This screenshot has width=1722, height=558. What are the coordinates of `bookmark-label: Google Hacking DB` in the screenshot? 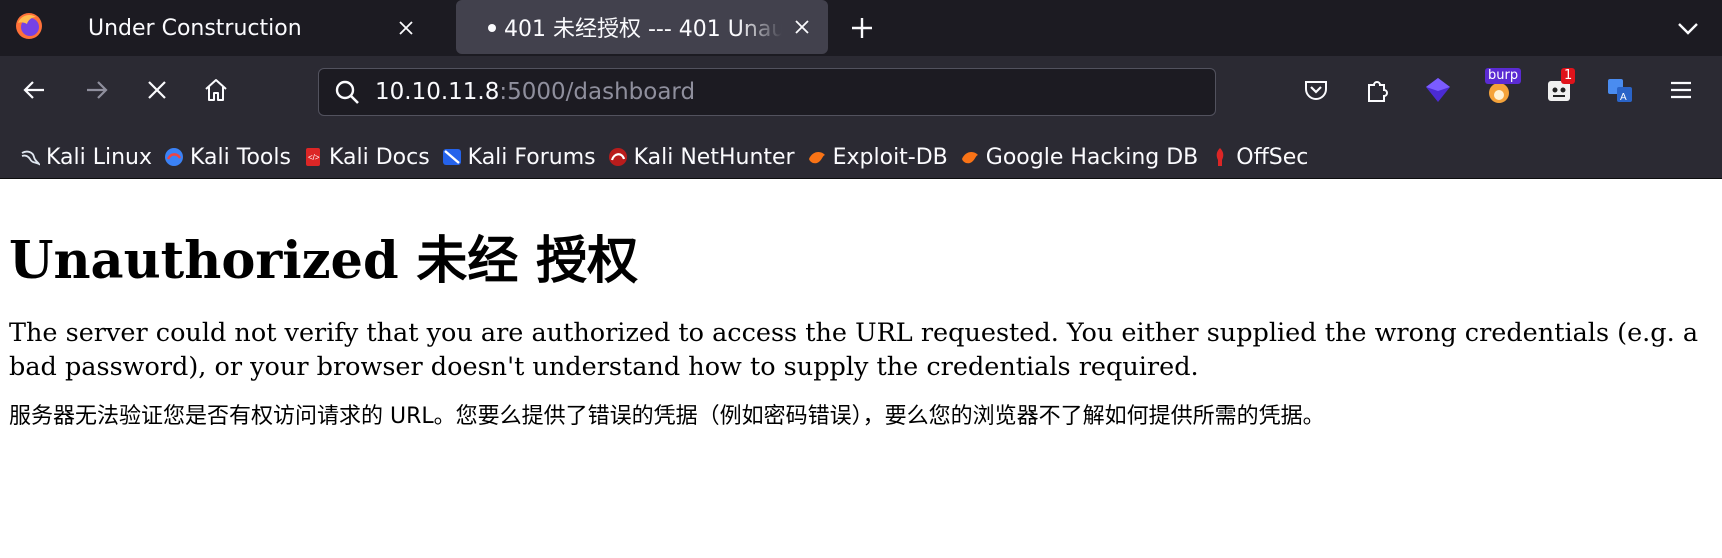 It's located at (1092, 157).